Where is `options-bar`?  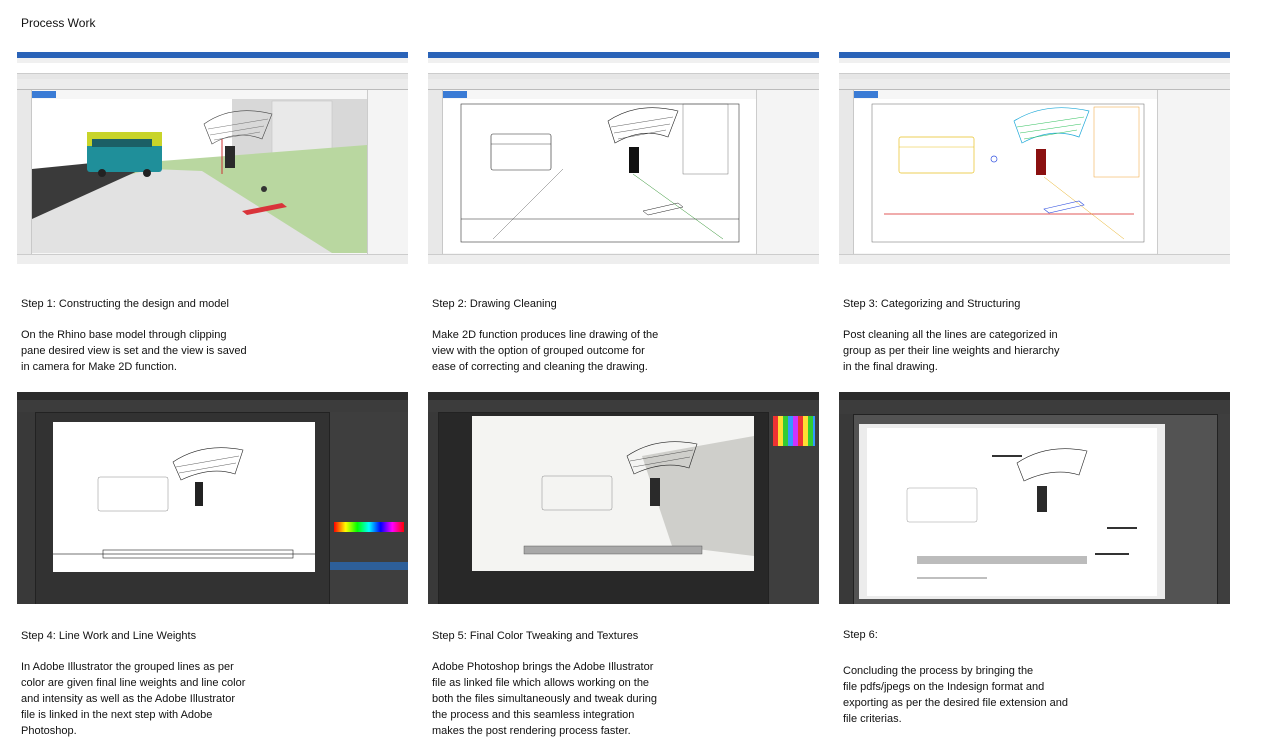
options-bar is located at coordinates (623, 406).